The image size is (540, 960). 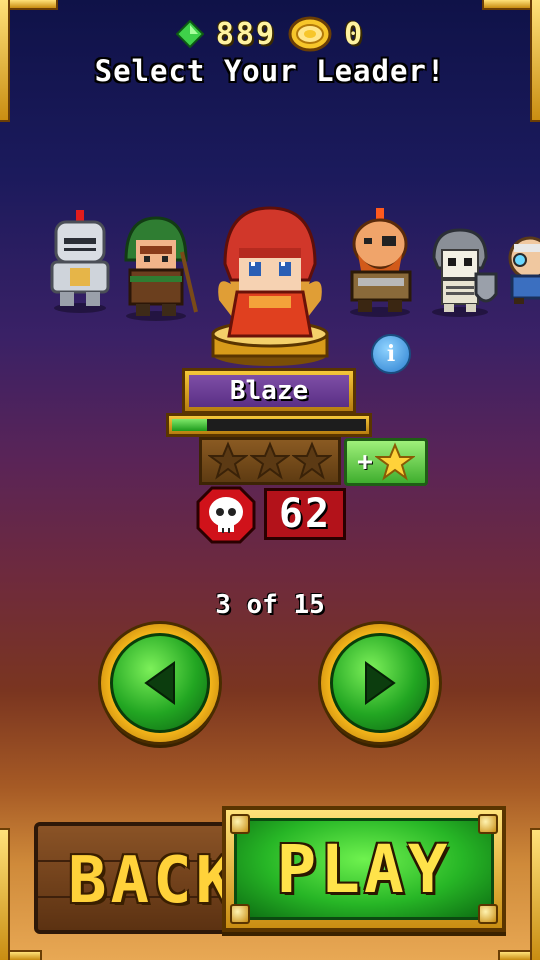 I want to click on rank-stars, so click(x=270, y=461).